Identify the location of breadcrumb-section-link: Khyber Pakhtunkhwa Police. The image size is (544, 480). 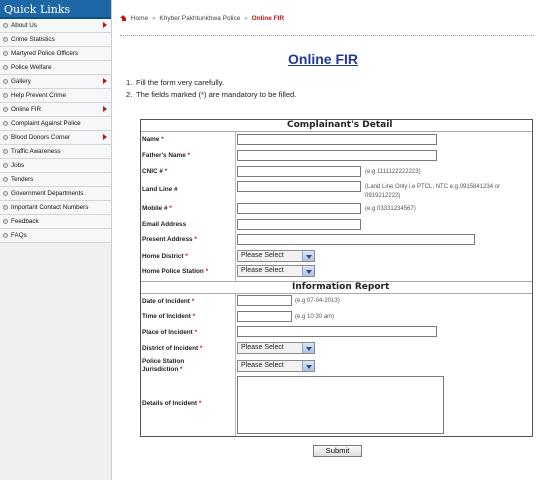
(199, 18).